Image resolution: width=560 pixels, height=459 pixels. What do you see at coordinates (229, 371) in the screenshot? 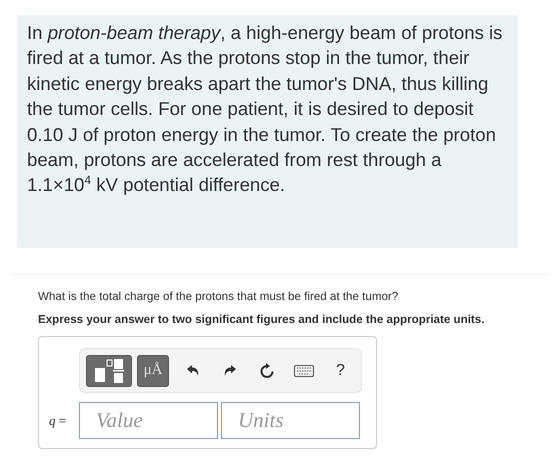
I see `redo-icon` at bounding box center [229, 371].